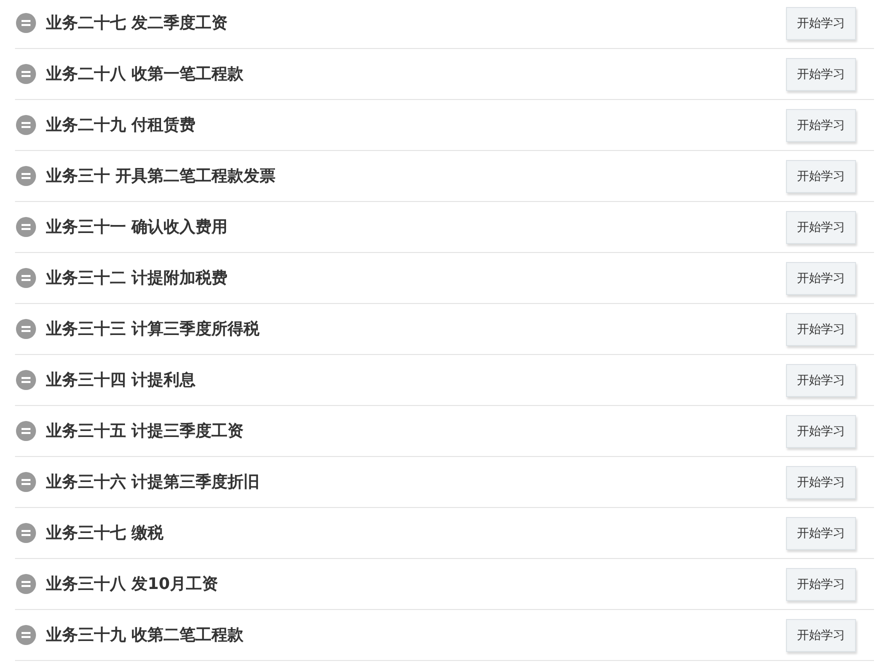 Image resolution: width=894 pixels, height=662 pixels. What do you see at coordinates (137, 278) in the screenshot?
I see `lesson-title: 业务三十二 计提附加税费` at bounding box center [137, 278].